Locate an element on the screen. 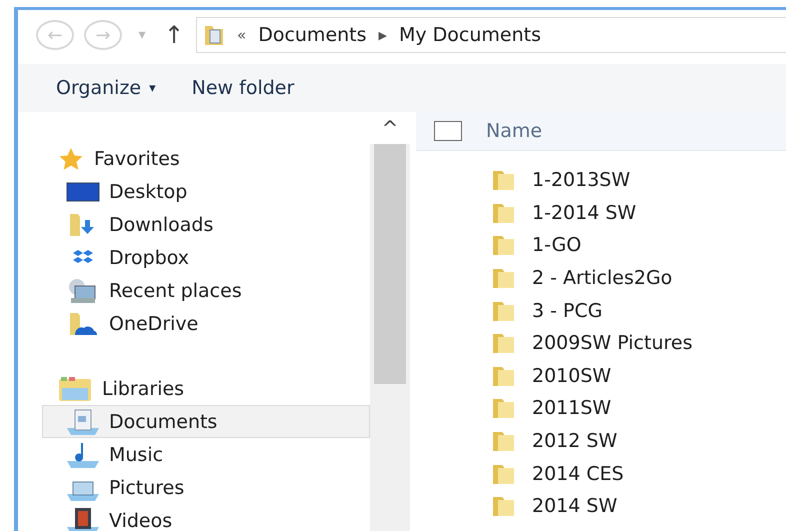 This screenshot has width=786, height=531. sidebar-group: Libraries is located at coordinates (214, 388).